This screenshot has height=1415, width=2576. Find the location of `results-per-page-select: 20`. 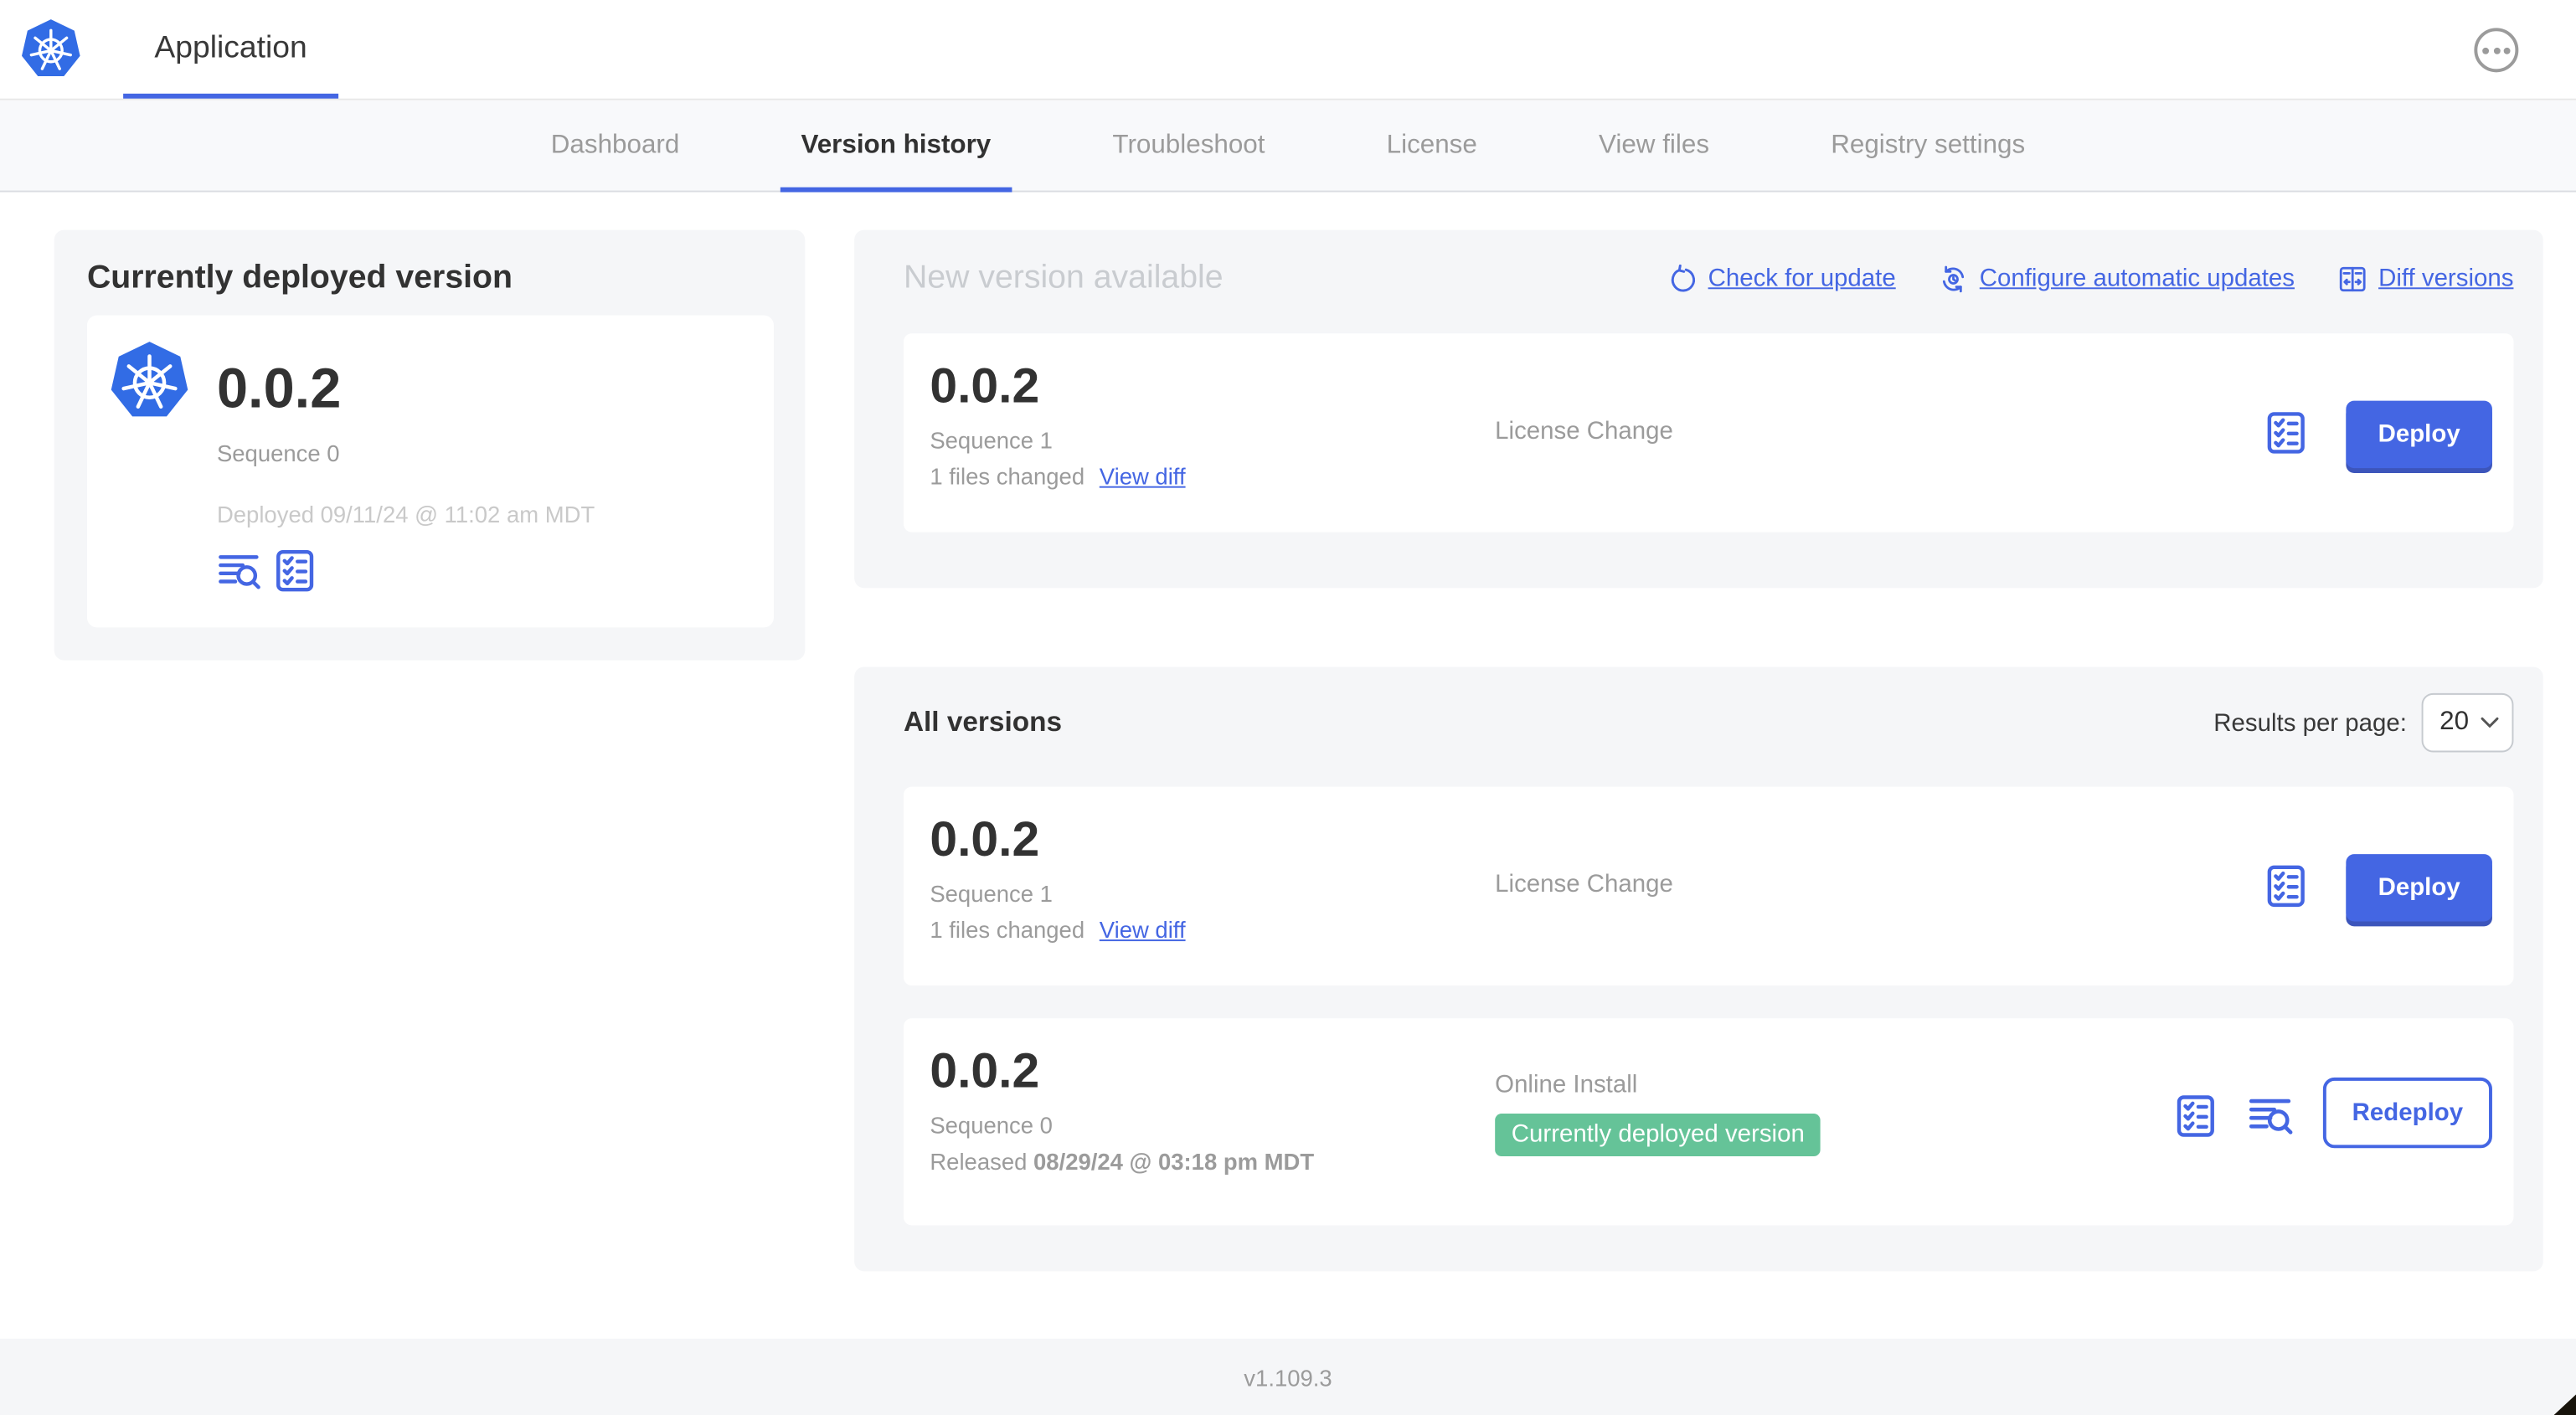

results-per-page-select: 20 is located at coordinates (2467, 722).